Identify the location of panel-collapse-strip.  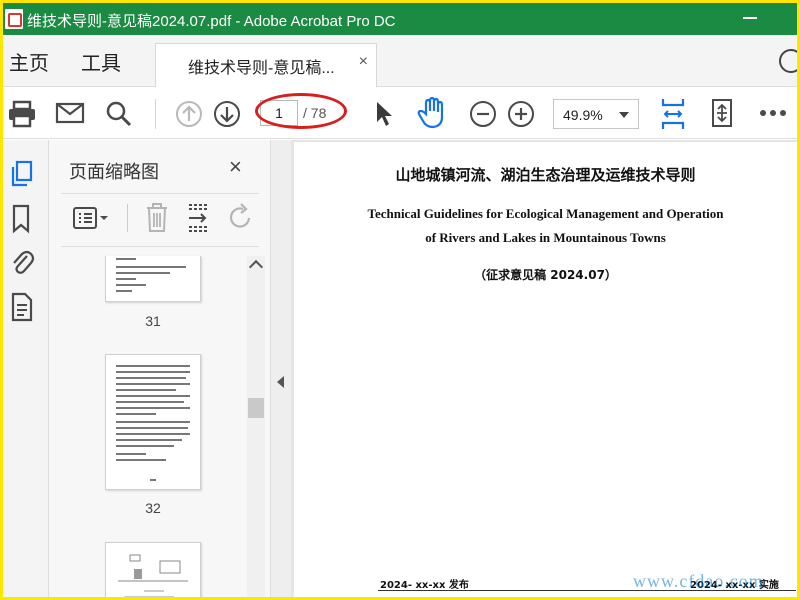
(281, 368).